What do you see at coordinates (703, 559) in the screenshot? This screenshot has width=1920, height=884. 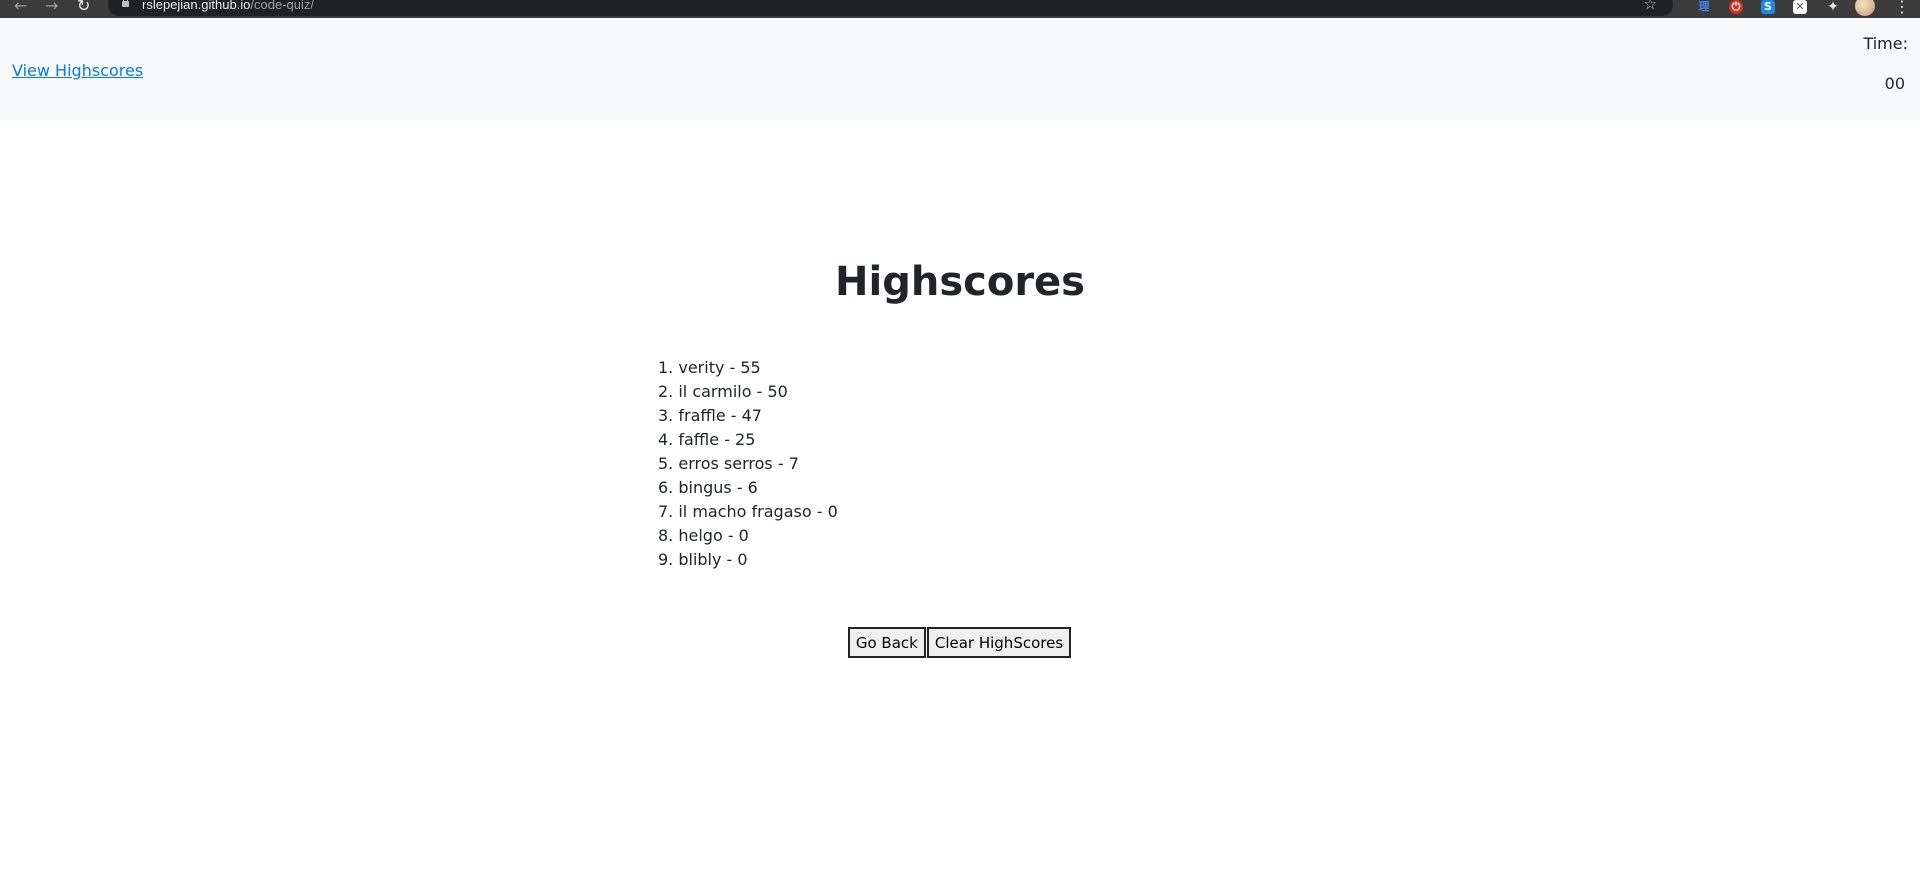 I see `list-item: 9. blibly - 0` at bounding box center [703, 559].